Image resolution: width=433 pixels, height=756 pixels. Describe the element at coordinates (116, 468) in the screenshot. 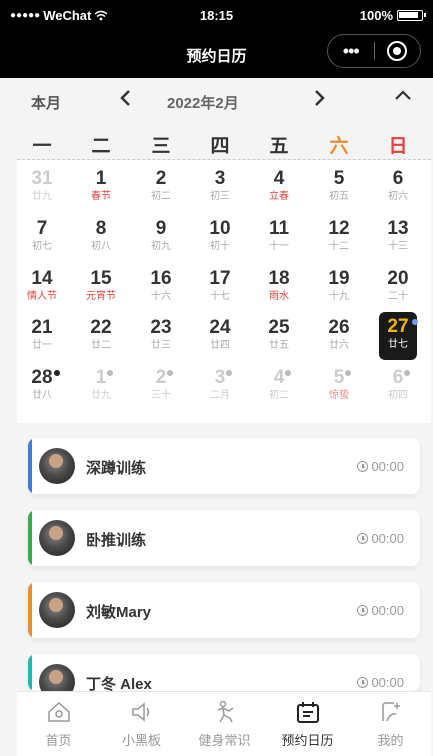

I see `appointment-name: 深蹲训练` at that location.